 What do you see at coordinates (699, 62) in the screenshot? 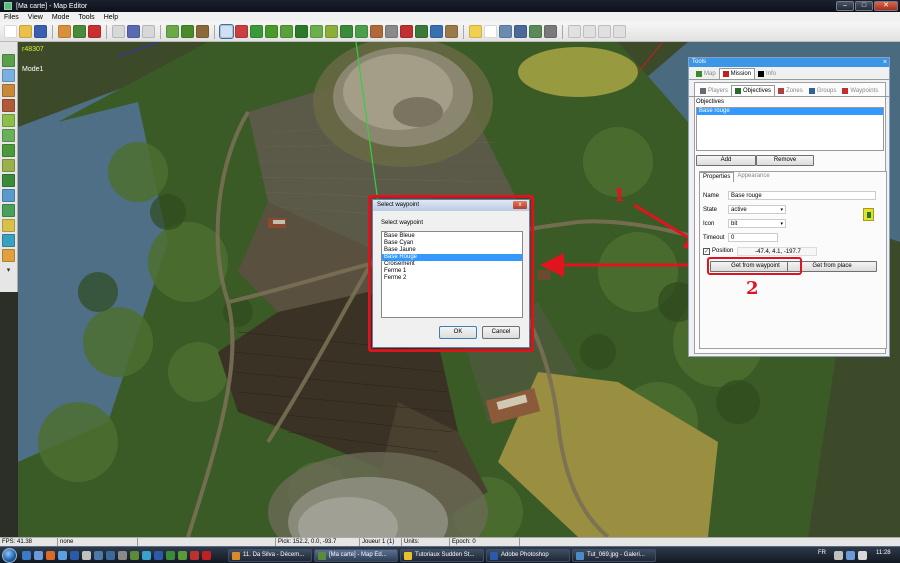
I see `tools-title: Tools` at bounding box center [699, 62].